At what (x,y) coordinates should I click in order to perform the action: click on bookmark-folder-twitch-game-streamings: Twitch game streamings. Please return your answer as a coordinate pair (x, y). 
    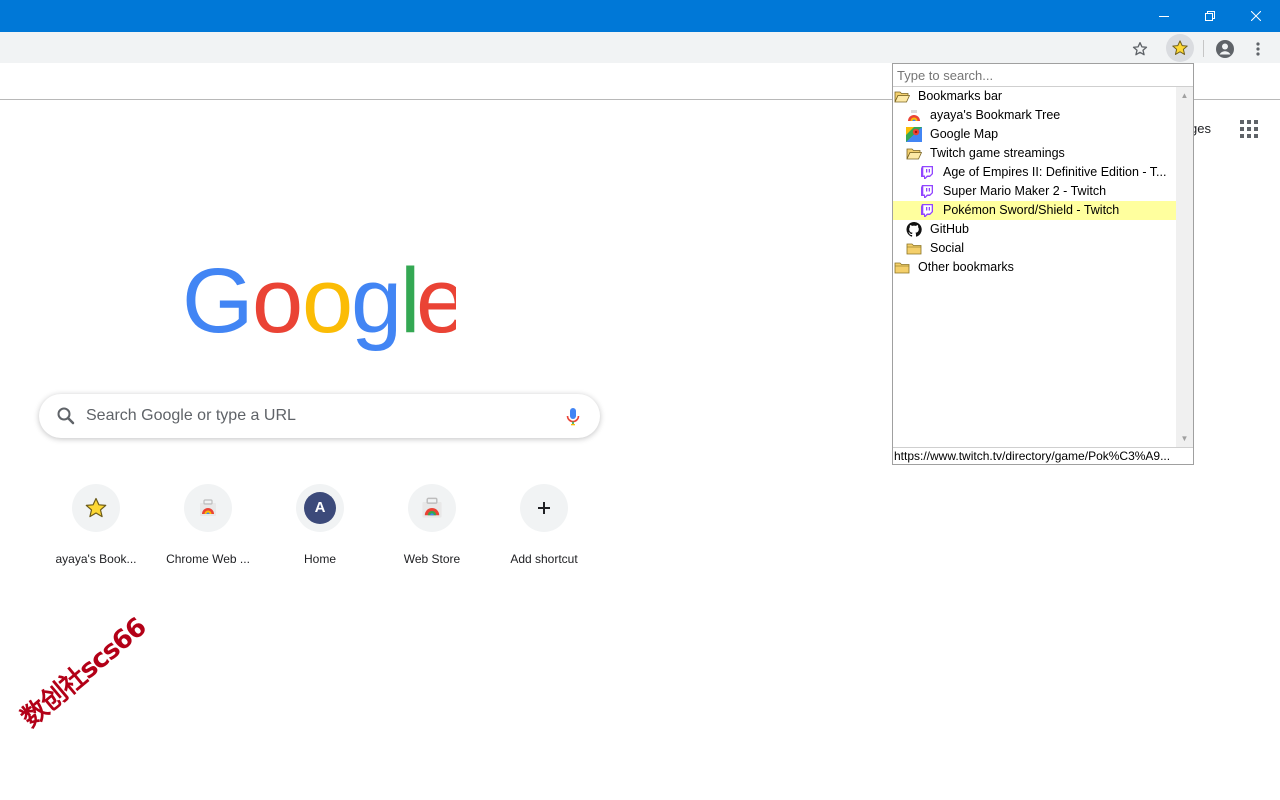
    Looking at the image, I should click on (1034, 153).